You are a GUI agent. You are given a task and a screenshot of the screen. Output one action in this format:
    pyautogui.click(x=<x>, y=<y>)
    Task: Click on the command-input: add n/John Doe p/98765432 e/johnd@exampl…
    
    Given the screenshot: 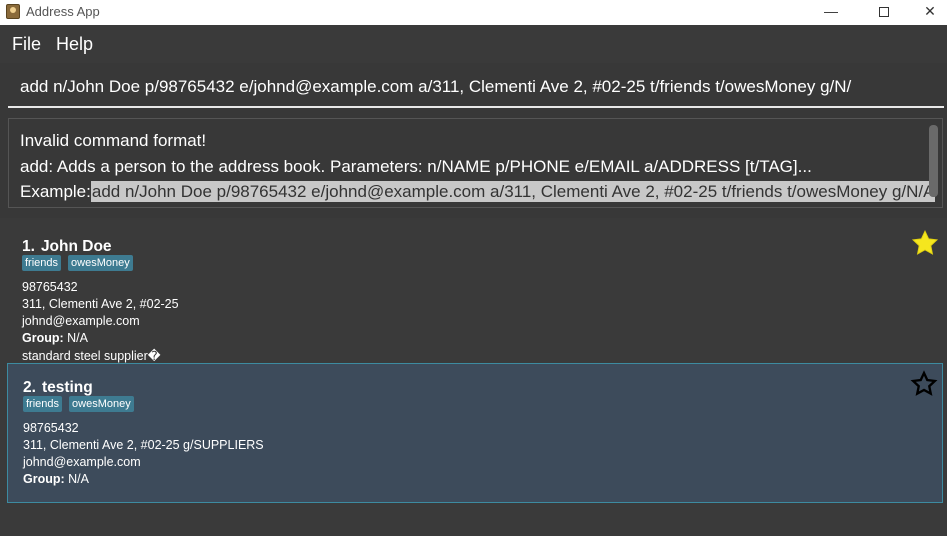 What is the action you would take?
    pyautogui.click(x=476, y=87)
    